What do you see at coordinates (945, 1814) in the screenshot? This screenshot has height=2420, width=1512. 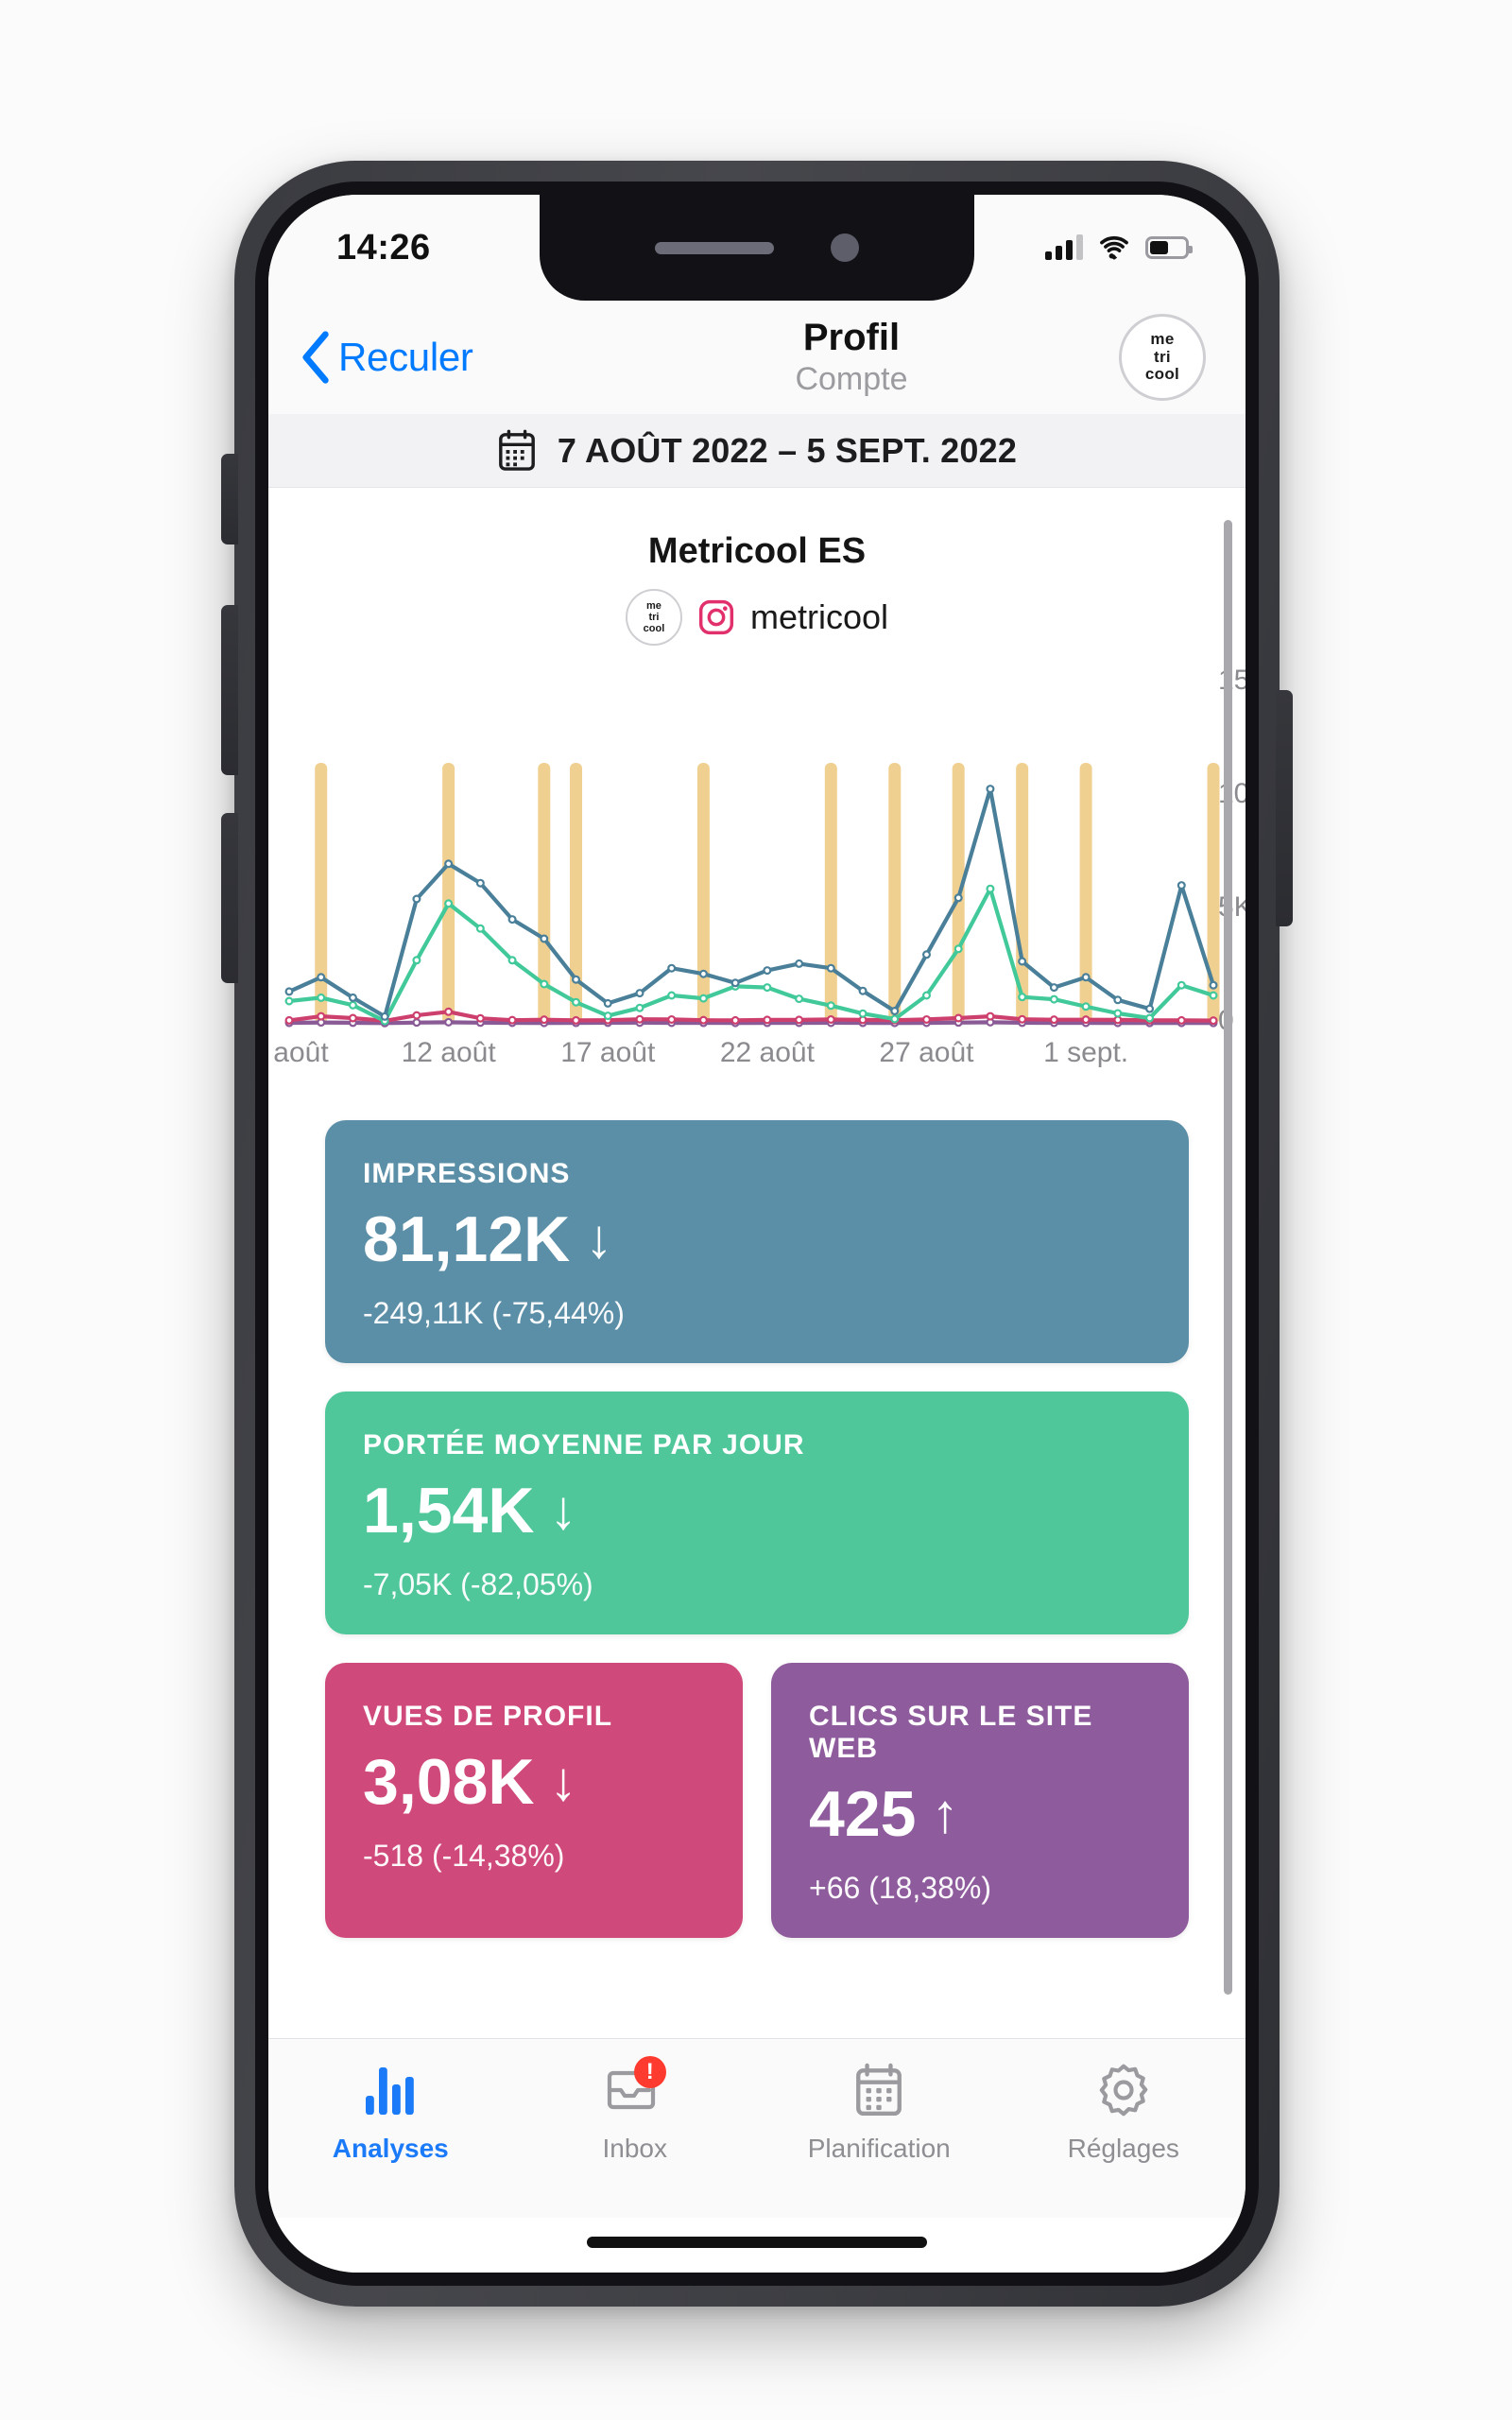 I see `trend-arrow-icon: ↑` at bounding box center [945, 1814].